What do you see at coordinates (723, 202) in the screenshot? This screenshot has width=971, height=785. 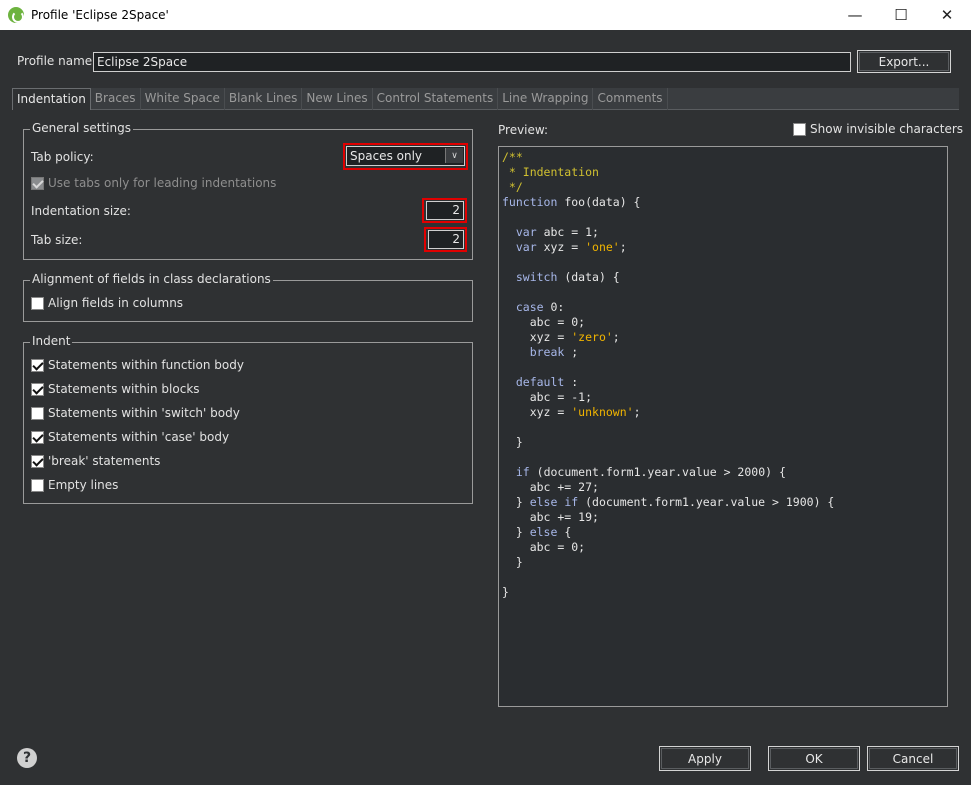 I see `code-line: function foo(data) {` at bounding box center [723, 202].